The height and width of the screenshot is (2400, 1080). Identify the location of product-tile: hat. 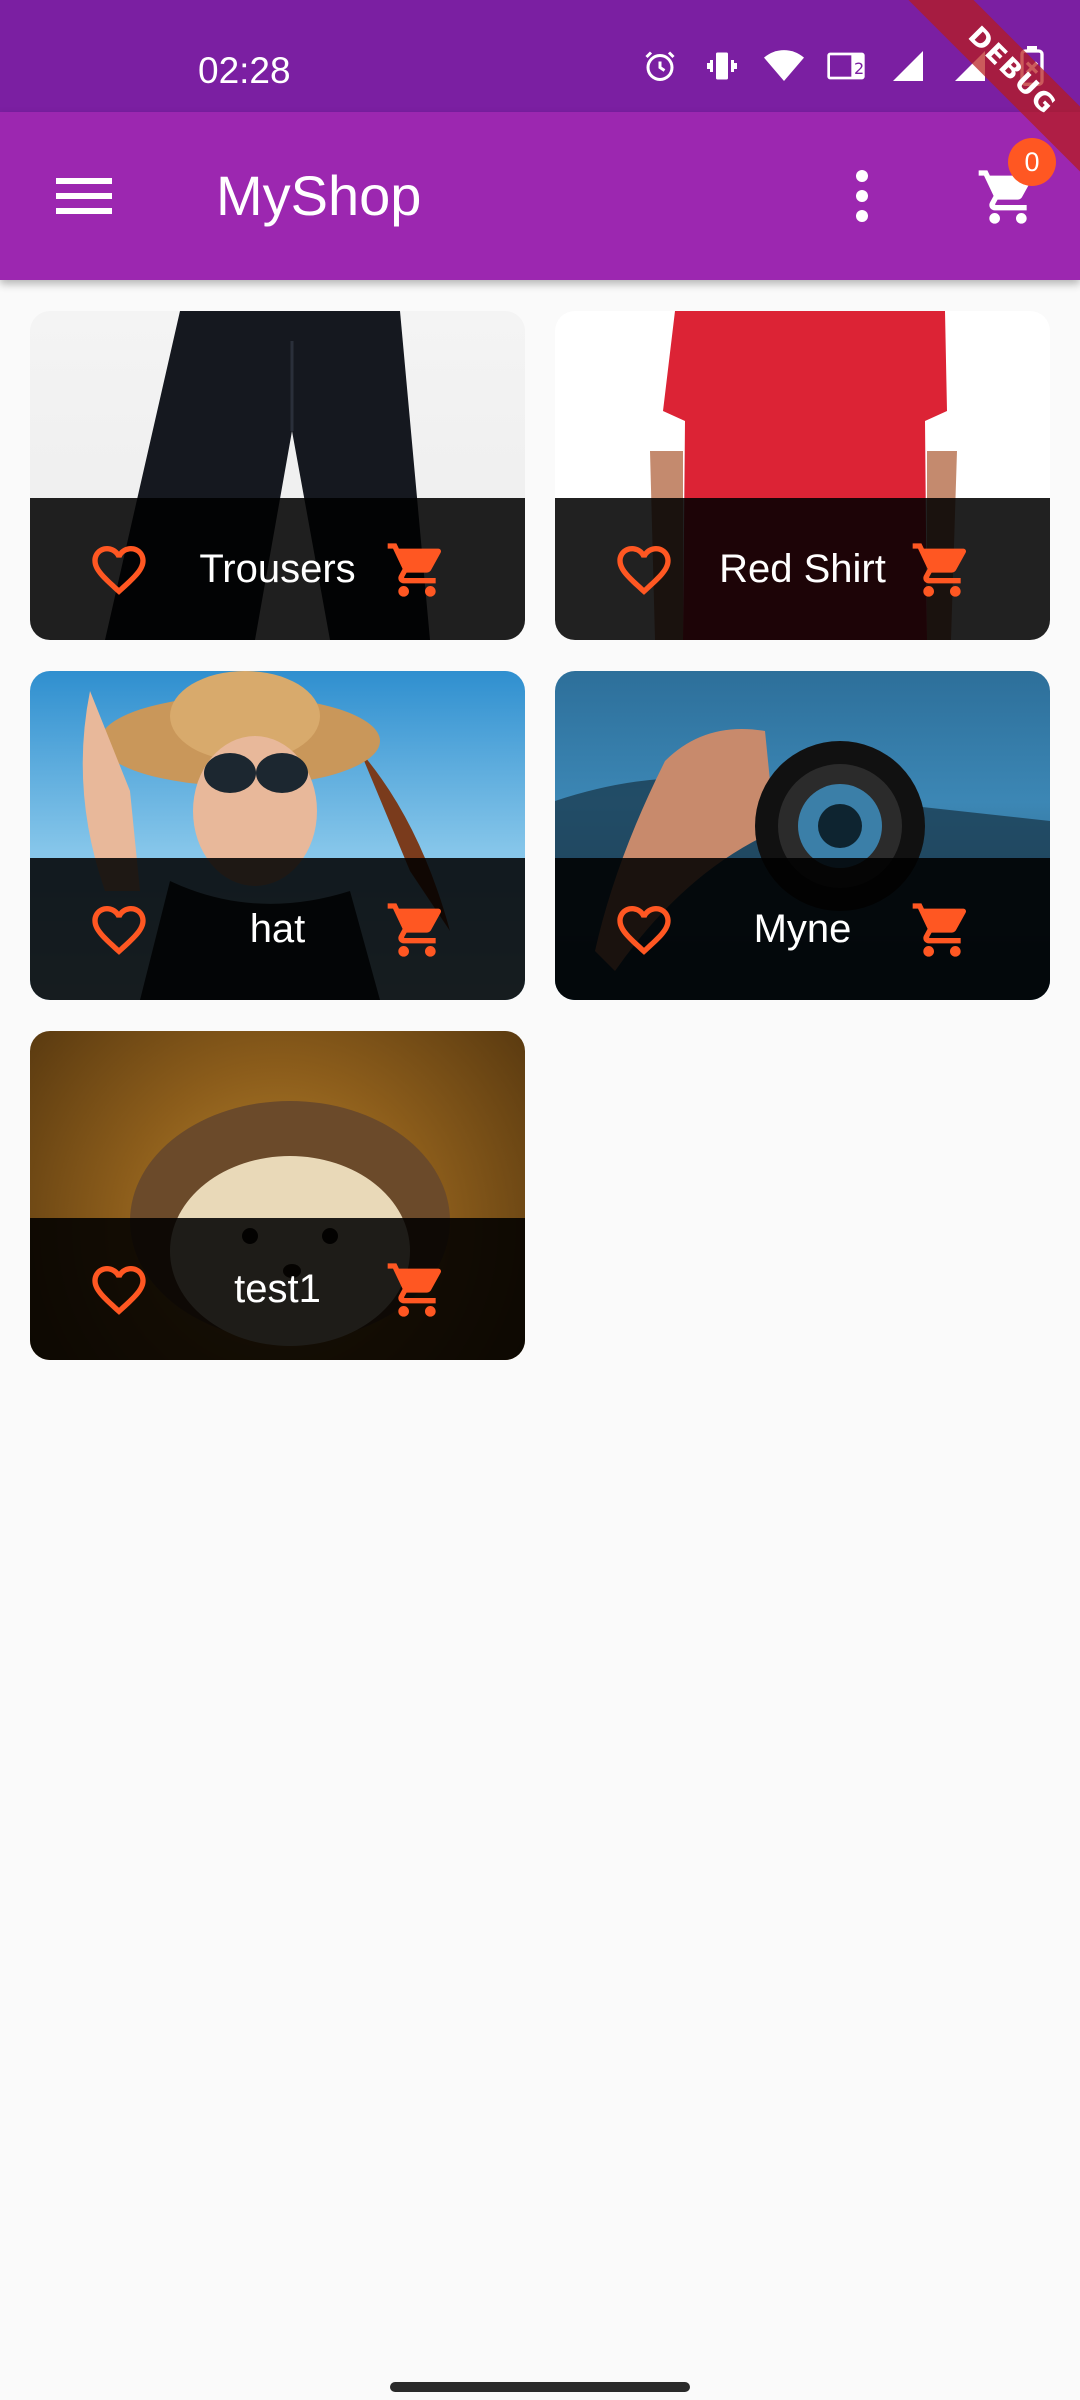
(277, 835).